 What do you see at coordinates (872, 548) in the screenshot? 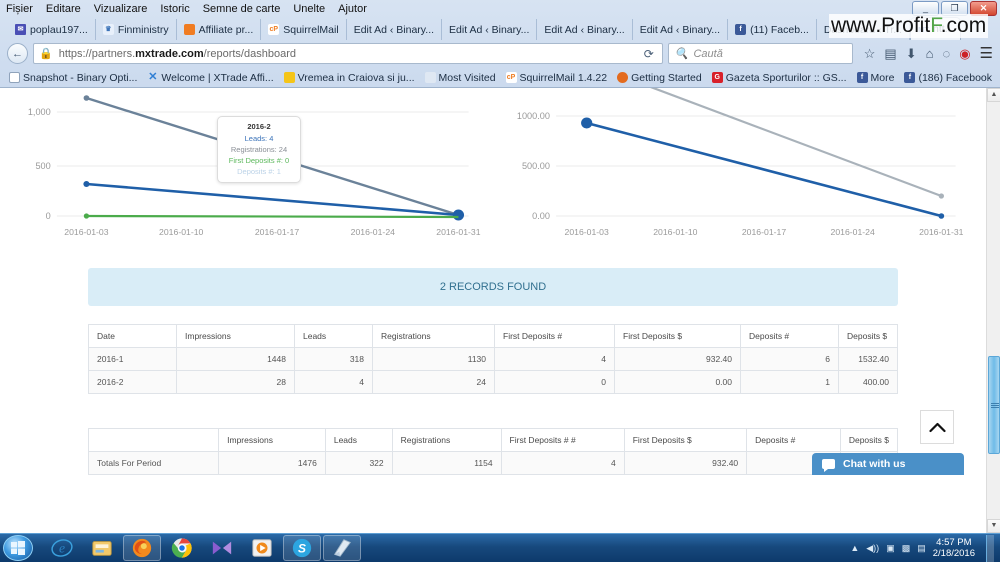
I see `volume-icon: ◀))` at bounding box center [872, 548].